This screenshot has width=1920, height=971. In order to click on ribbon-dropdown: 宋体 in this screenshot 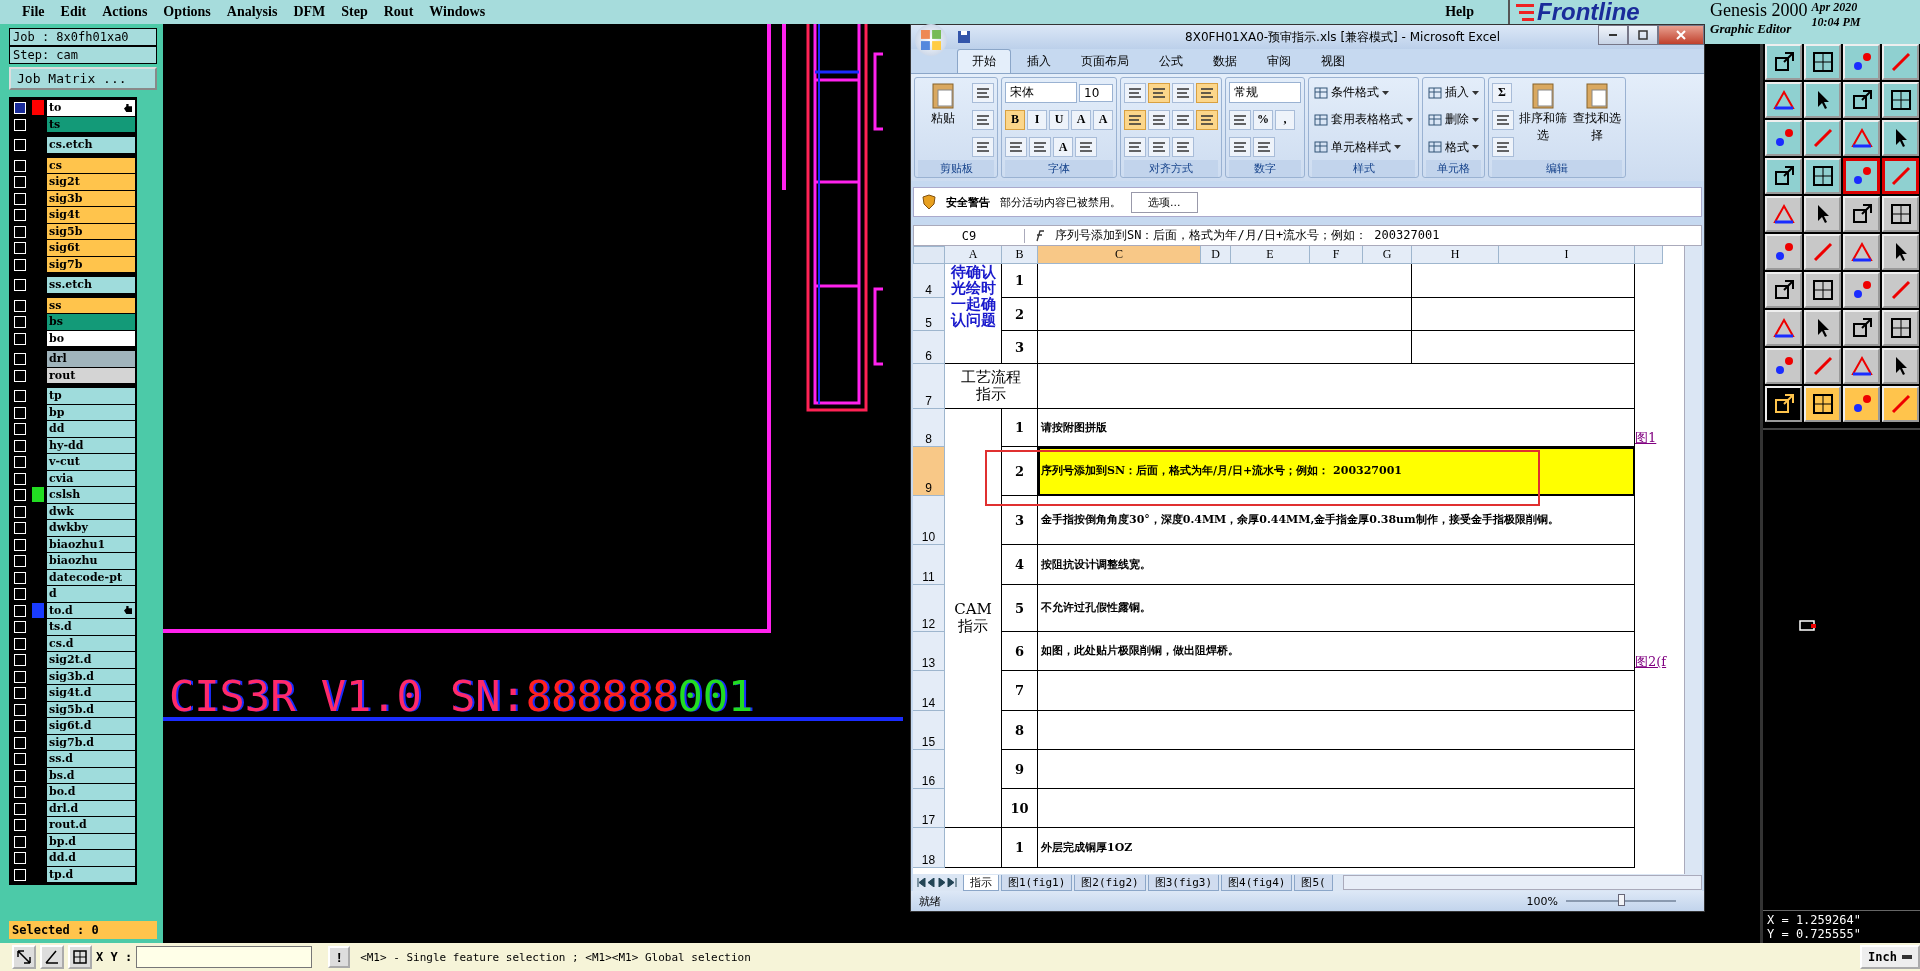, I will do `click(1041, 93)`.